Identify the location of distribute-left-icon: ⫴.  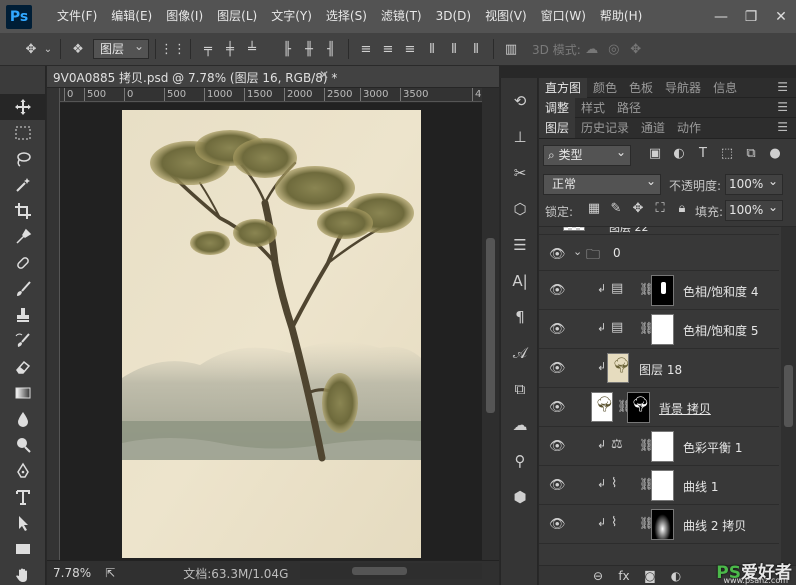
(432, 49).